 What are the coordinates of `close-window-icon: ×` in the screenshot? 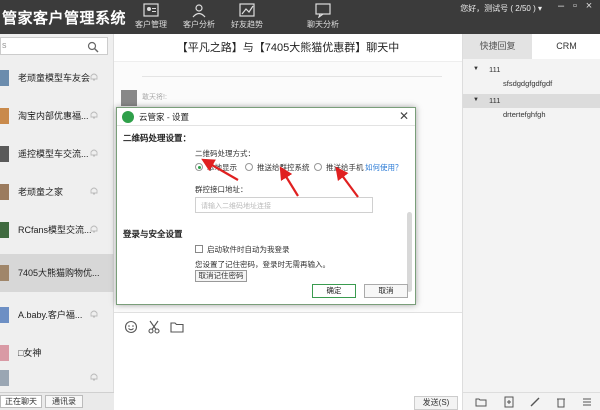 It's located at (589, 6).